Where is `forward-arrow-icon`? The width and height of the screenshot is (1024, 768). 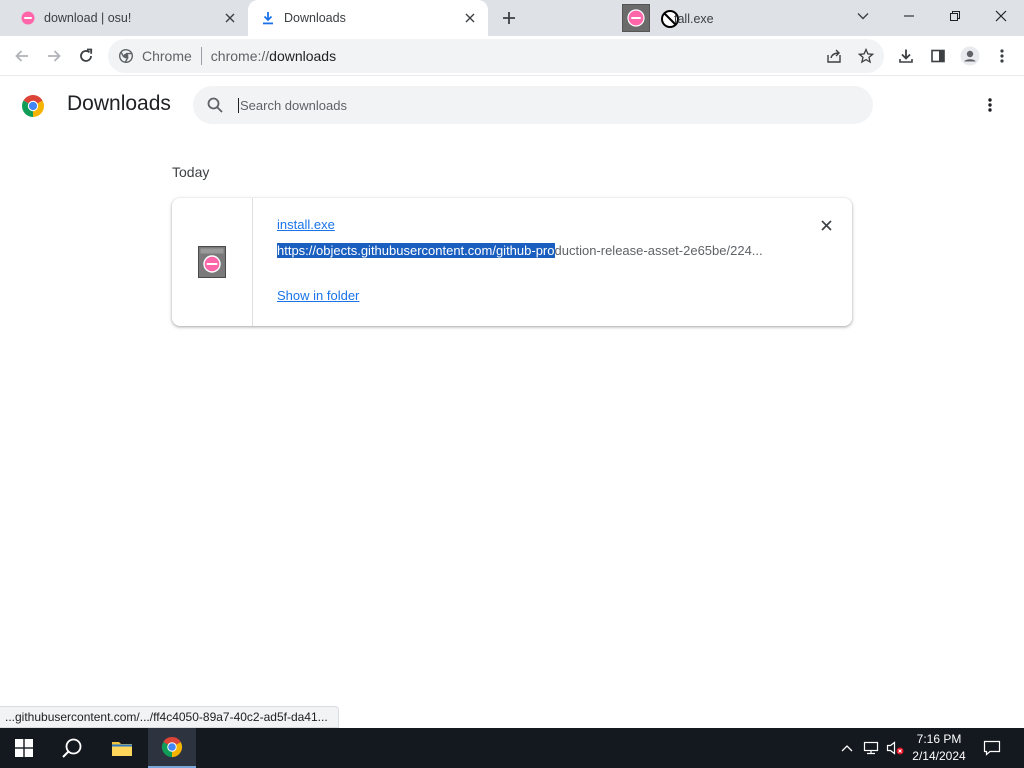 forward-arrow-icon is located at coordinates (54, 56).